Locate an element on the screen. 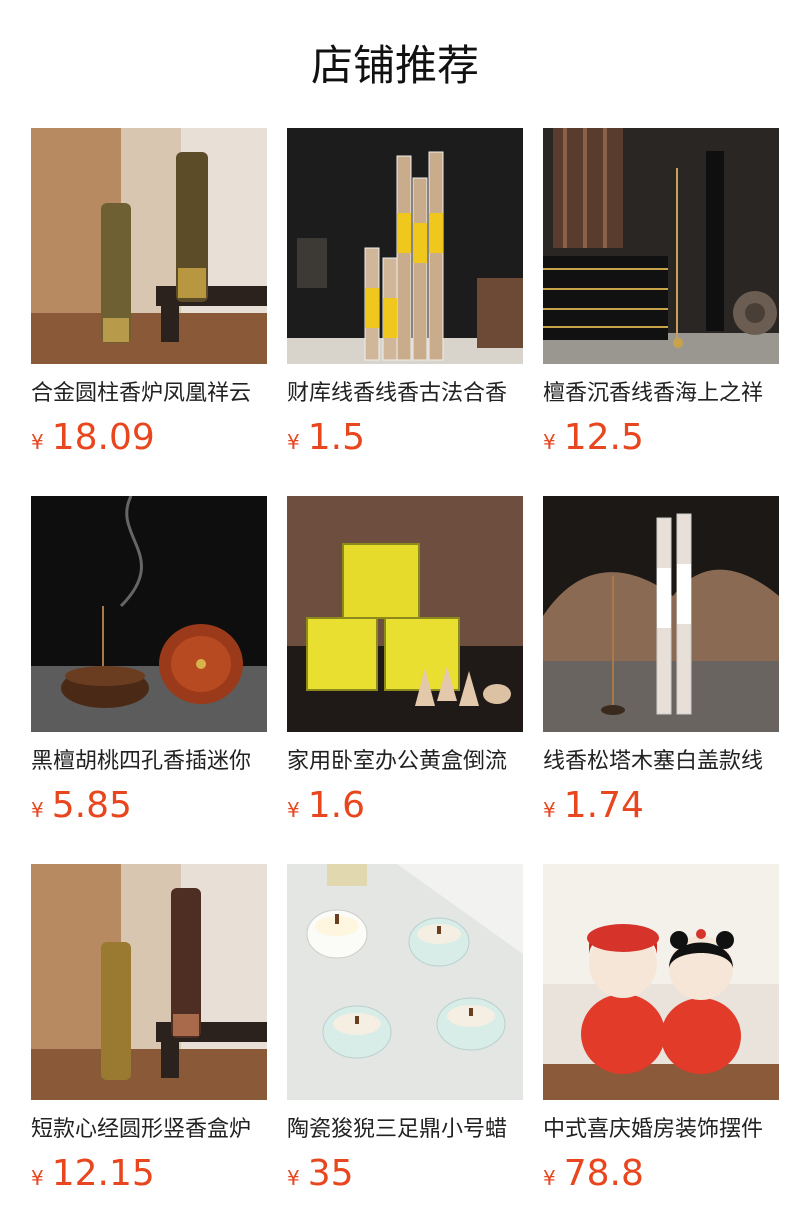 The image size is (790, 1232). product-name: 檀香沉香线香海上之祥 is located at coordinates (661, 394).